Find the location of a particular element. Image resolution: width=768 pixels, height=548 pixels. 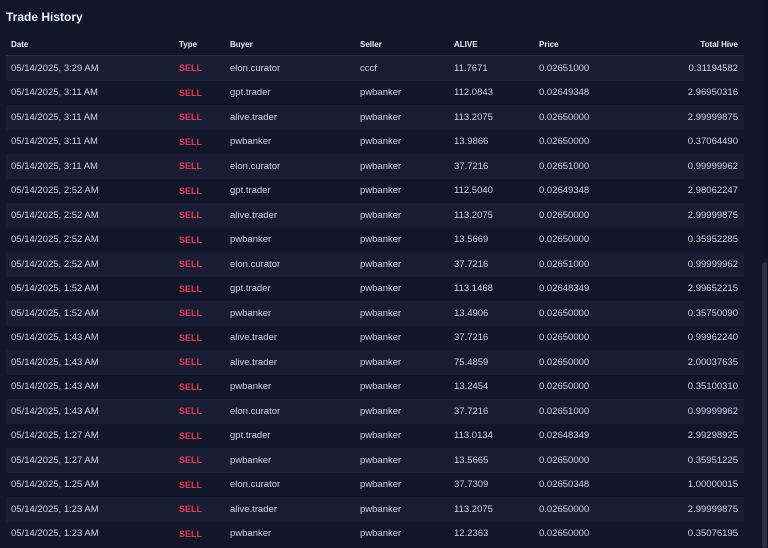

vertical-scrollbar is located at coordinates (764, 274).